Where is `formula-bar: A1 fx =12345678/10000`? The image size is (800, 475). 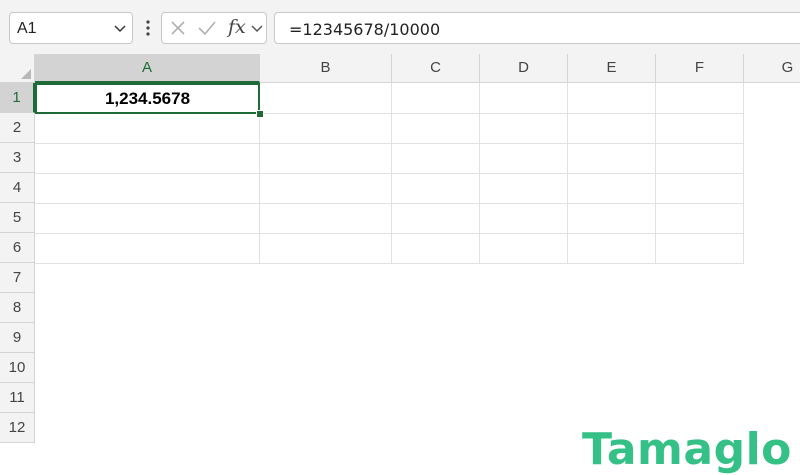
formula-bar: A1 fx =12345678/10000 is located at coordinates (400, 27).